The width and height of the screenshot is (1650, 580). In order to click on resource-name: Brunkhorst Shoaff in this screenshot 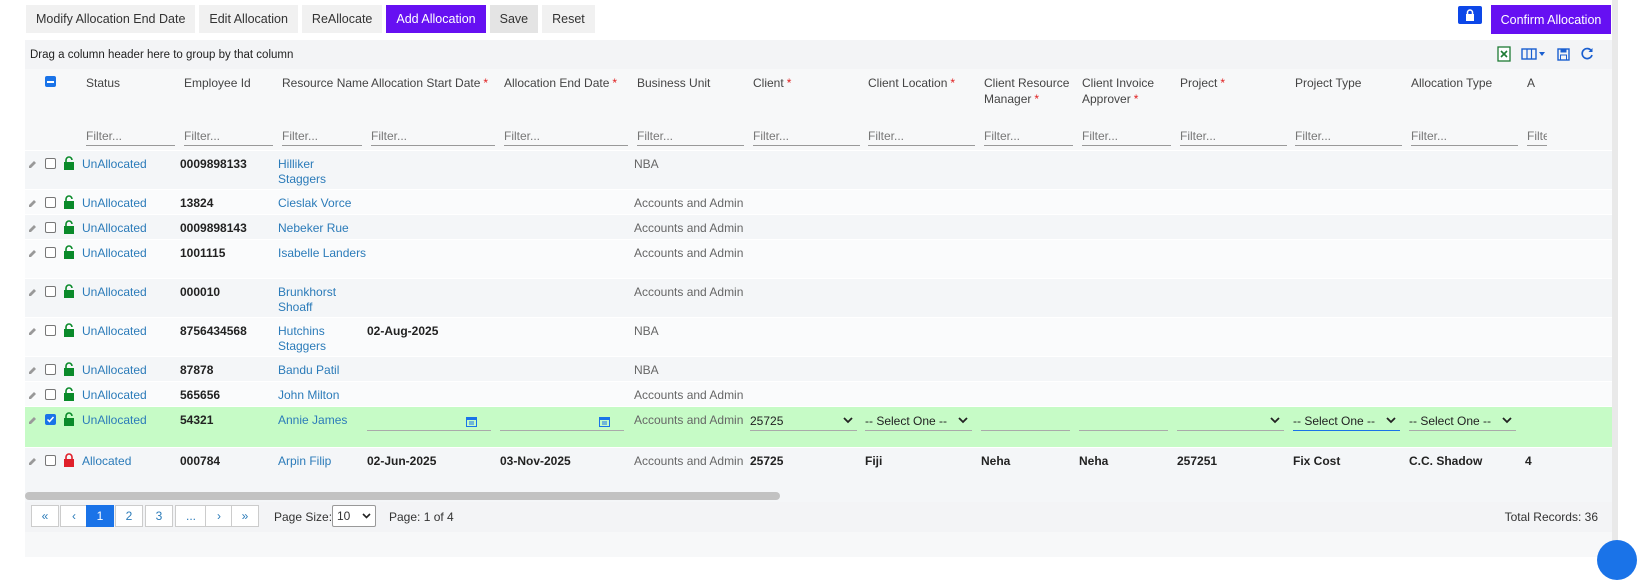, I will do `click(307, 300)`.